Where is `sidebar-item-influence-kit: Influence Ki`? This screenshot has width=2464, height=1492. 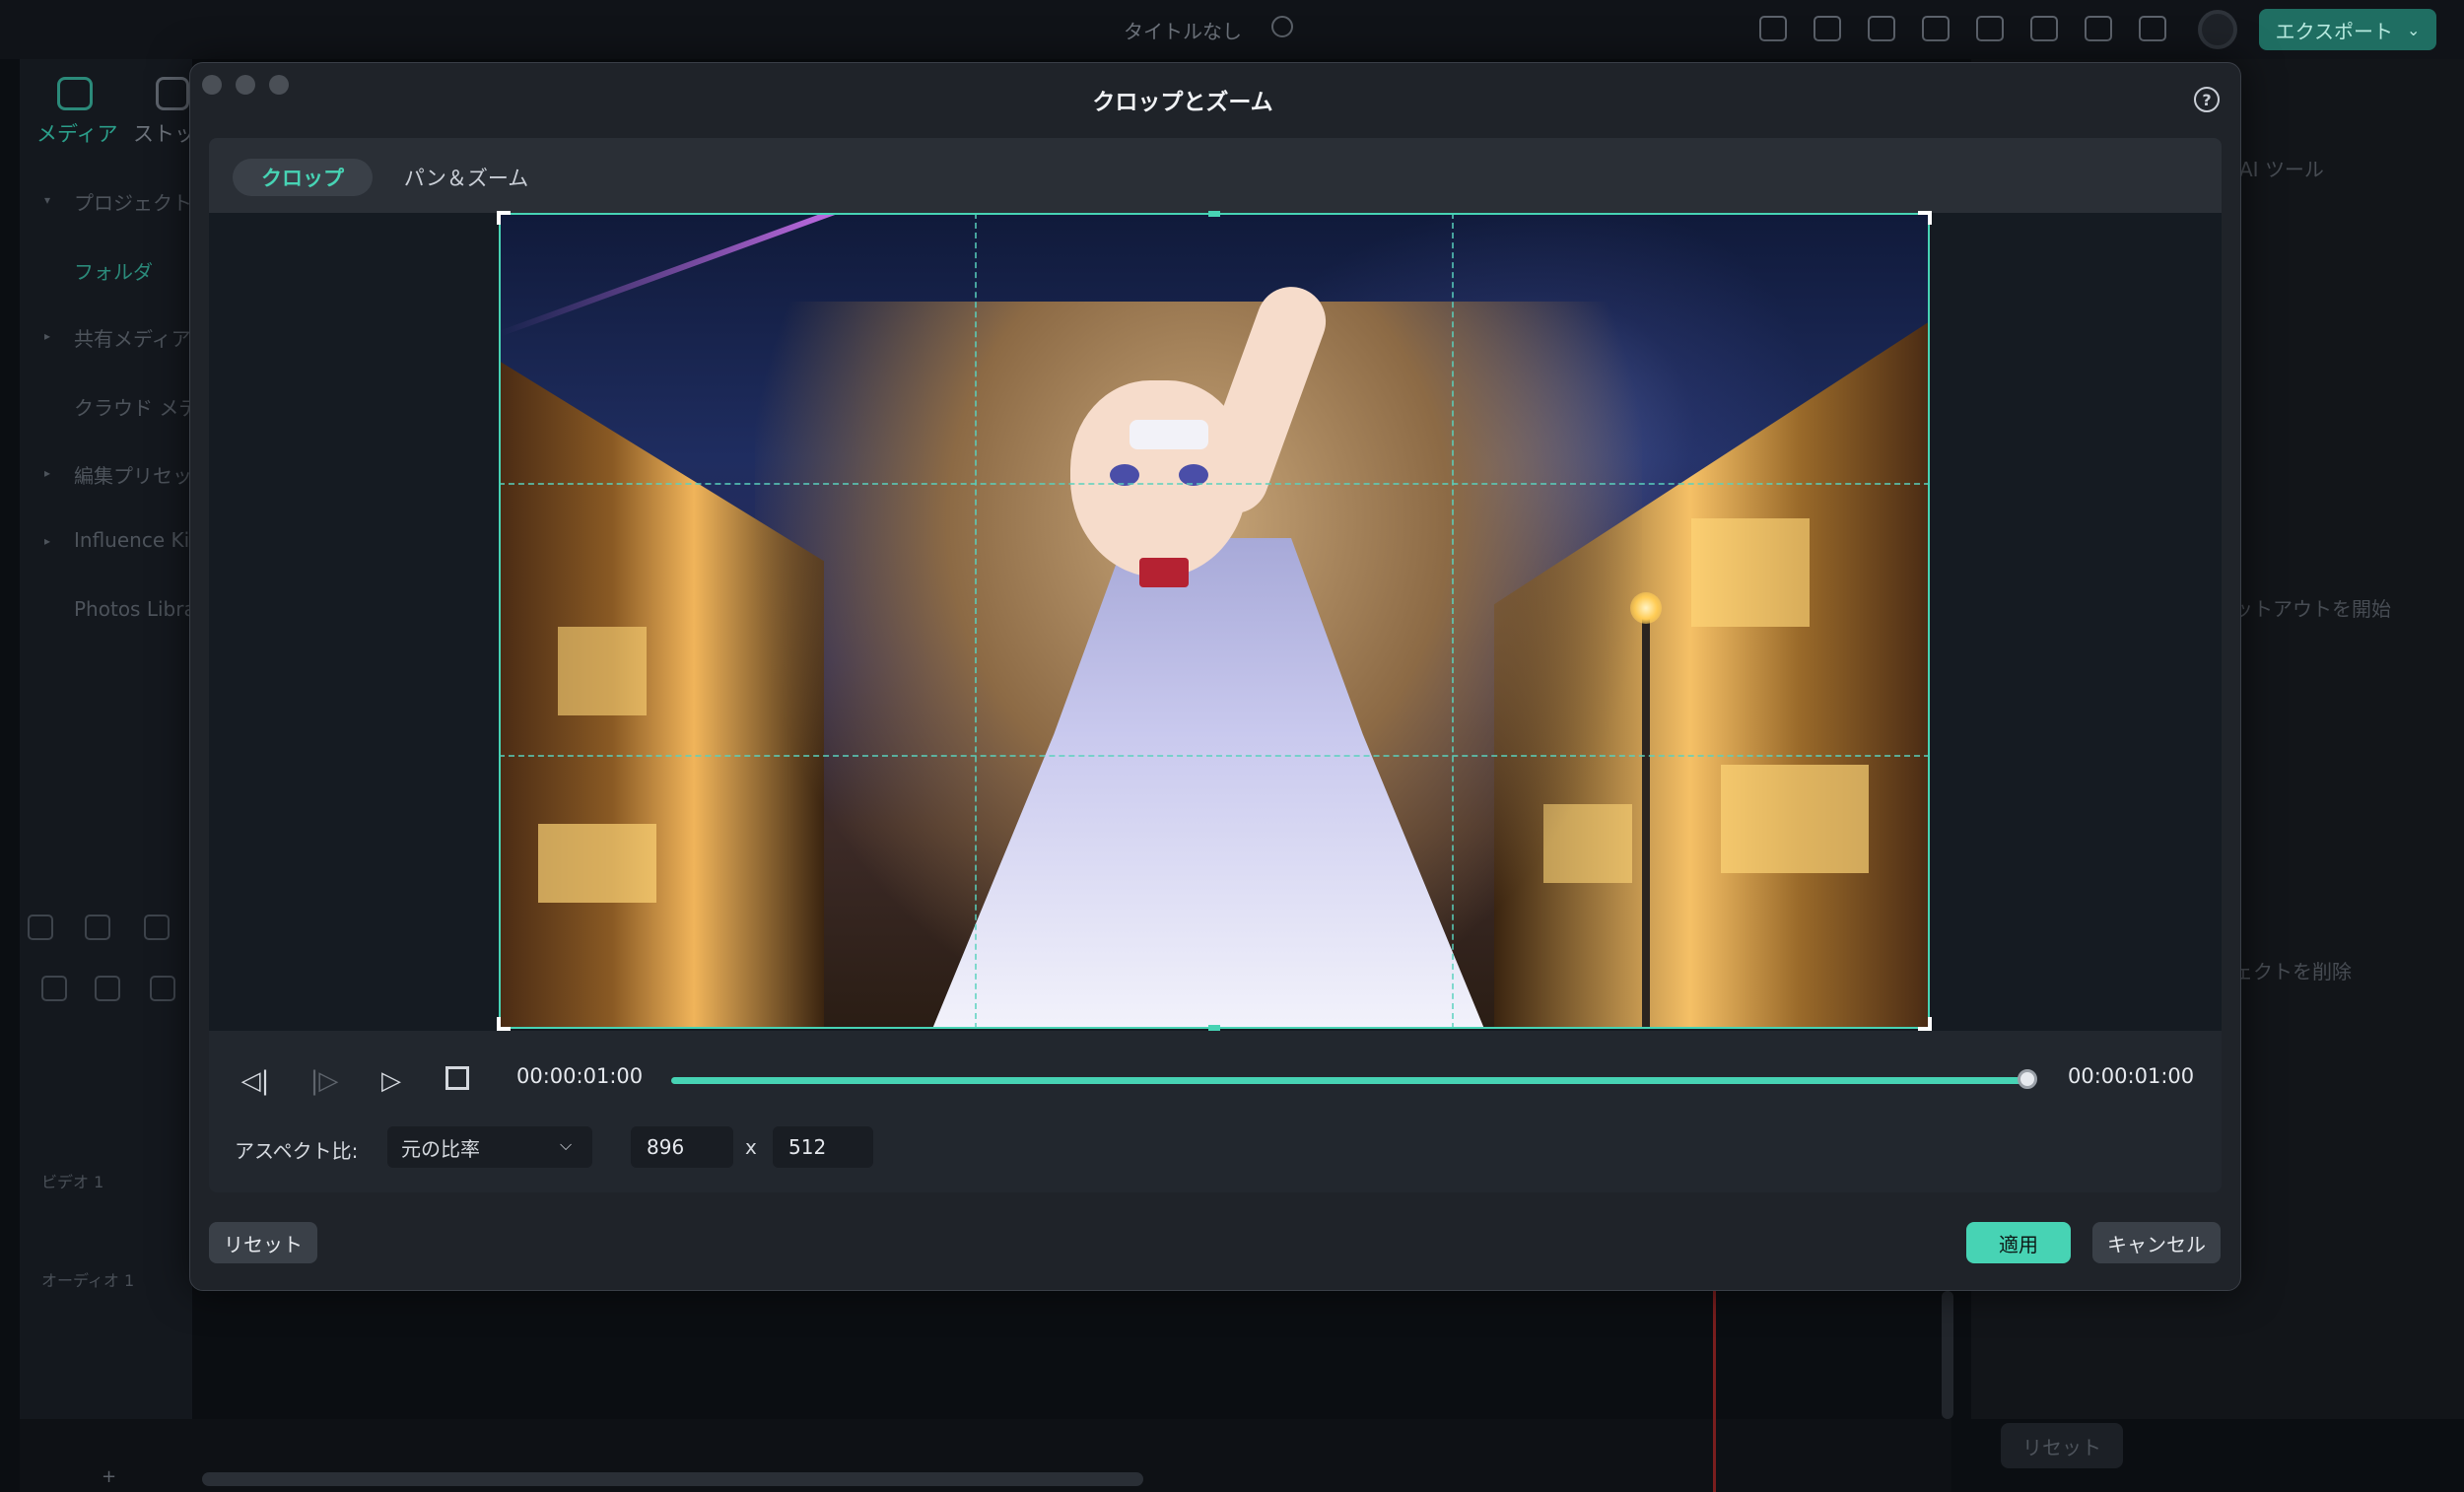 sidebar-item-influence-kit: Influence Ki is located at coordinates (131, 540).